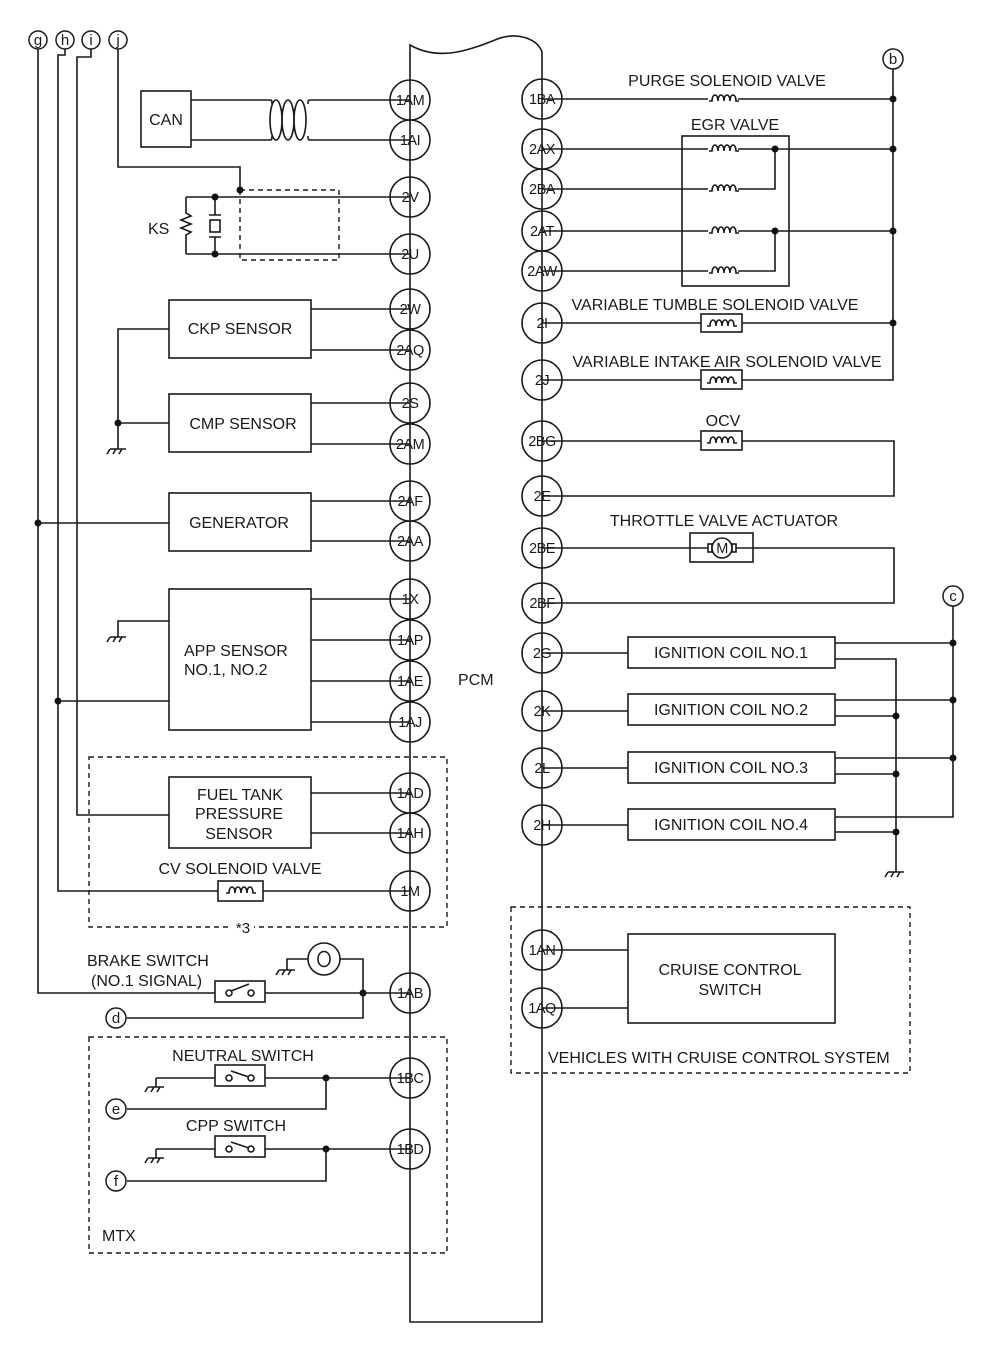 This screenshot has width=1004, height=1358. What do you see at coordinates (239, 869) in the screenshot?
I see `cv-solenoid-label: CV SOLENOID VALVE` at bounding box center [239, 869].